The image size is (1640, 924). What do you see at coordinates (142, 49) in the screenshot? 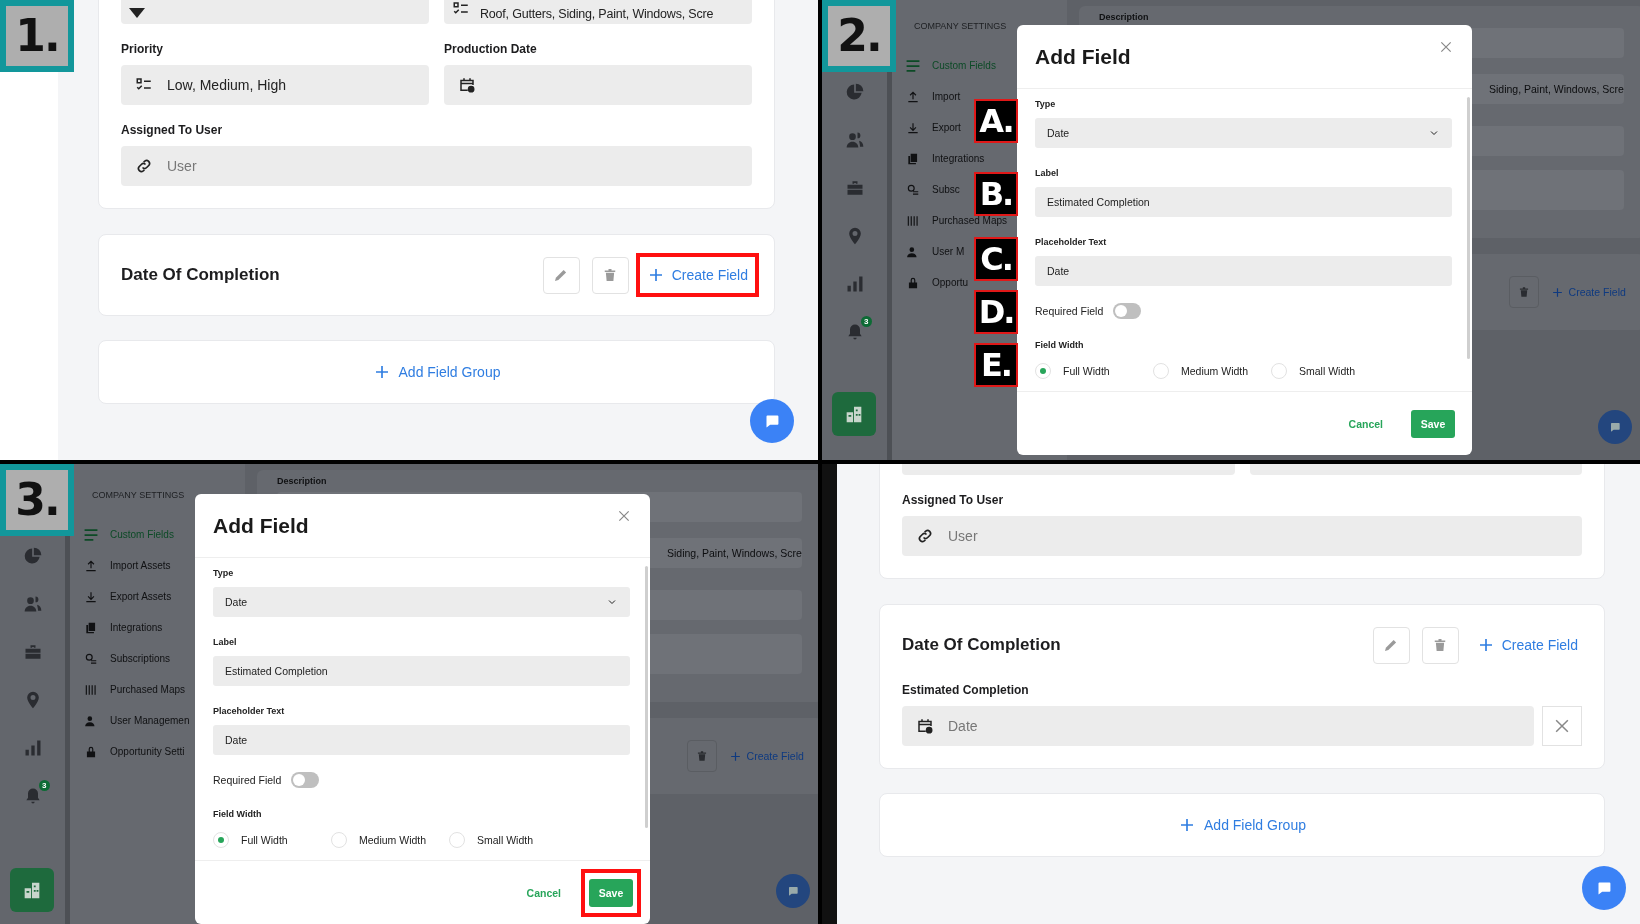
I see `field-label: Priority` at bounding box center [142, 49].